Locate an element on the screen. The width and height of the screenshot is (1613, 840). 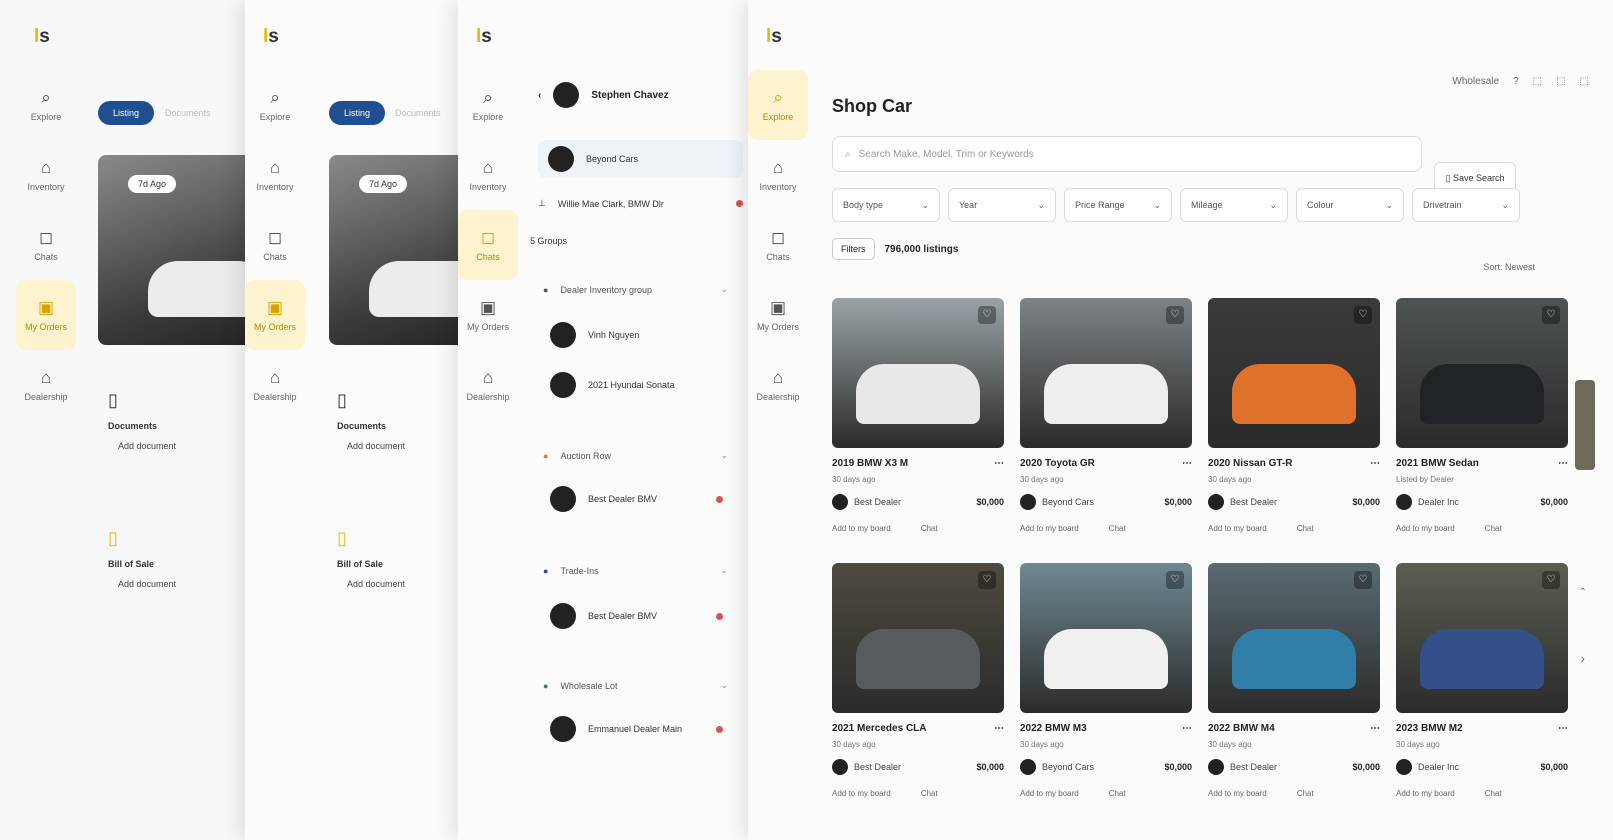
group-header: ● Wholesale Lot ⌄ is located at coordinates (635, 685).